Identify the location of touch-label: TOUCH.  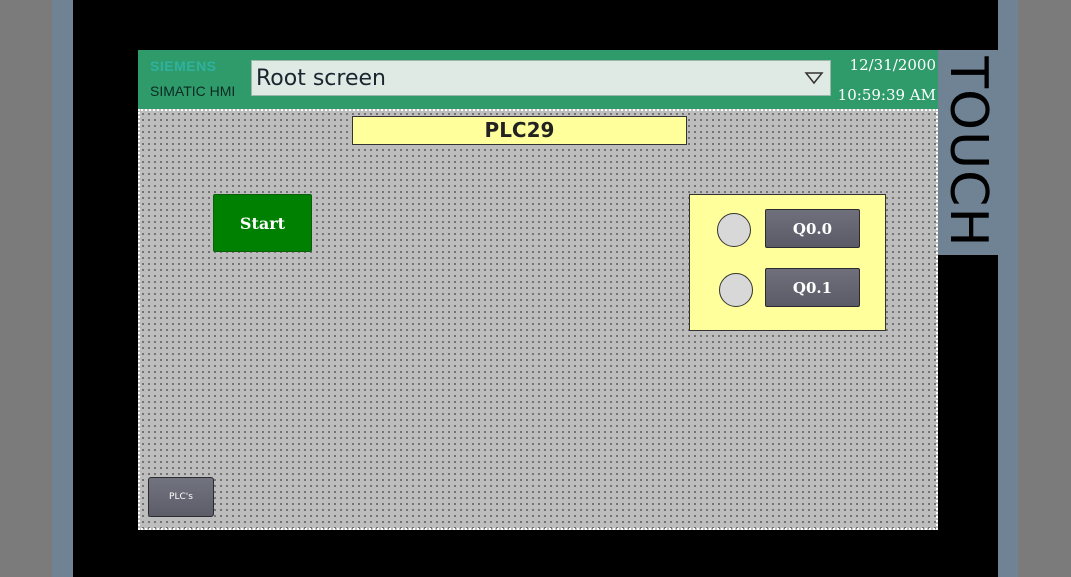
(968, 152).